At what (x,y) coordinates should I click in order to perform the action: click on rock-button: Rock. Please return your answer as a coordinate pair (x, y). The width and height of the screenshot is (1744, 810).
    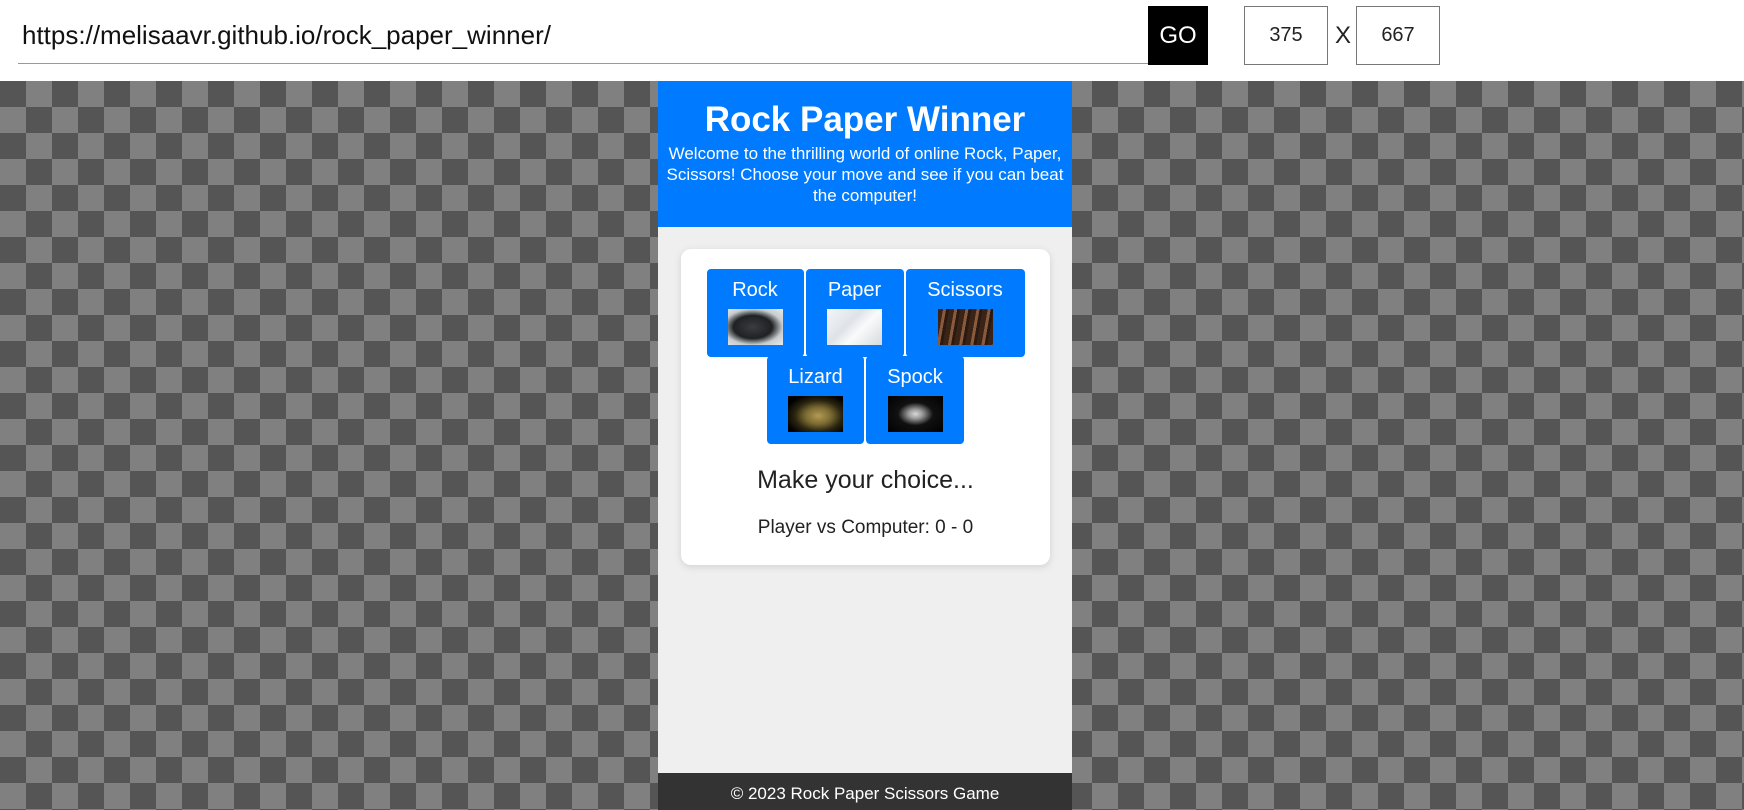
    Looking at the image, I should click on (755, 313).